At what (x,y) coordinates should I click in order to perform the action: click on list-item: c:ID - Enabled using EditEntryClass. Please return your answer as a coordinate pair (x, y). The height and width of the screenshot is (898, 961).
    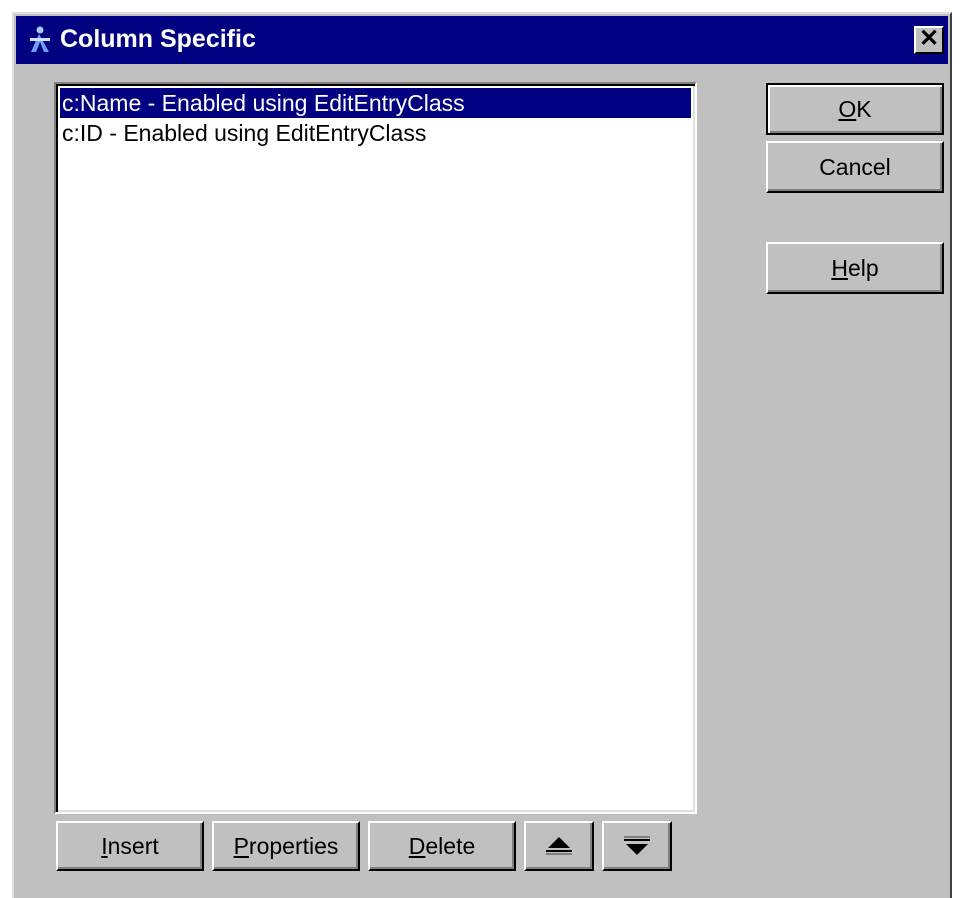
    Looking at the image, I should click on (375, 133).